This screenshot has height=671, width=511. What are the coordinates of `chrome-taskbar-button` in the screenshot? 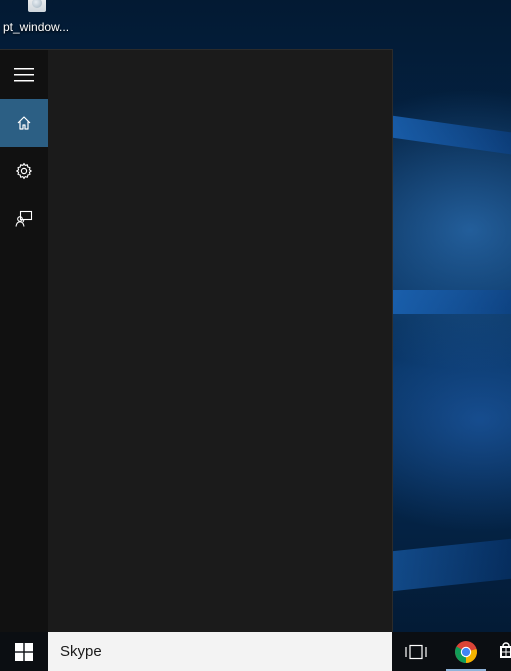 It's located at (466, 651).